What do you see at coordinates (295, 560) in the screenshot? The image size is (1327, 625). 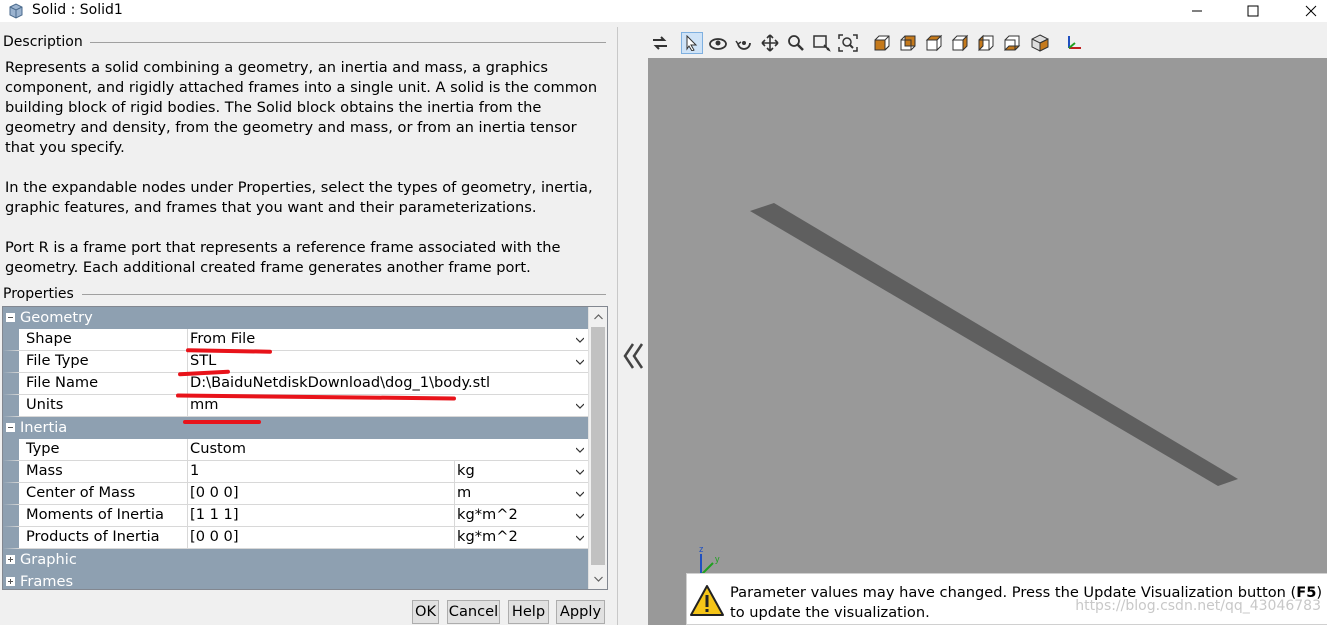 I see `graphic-category: Graphic` at bounding box center [295, 560].